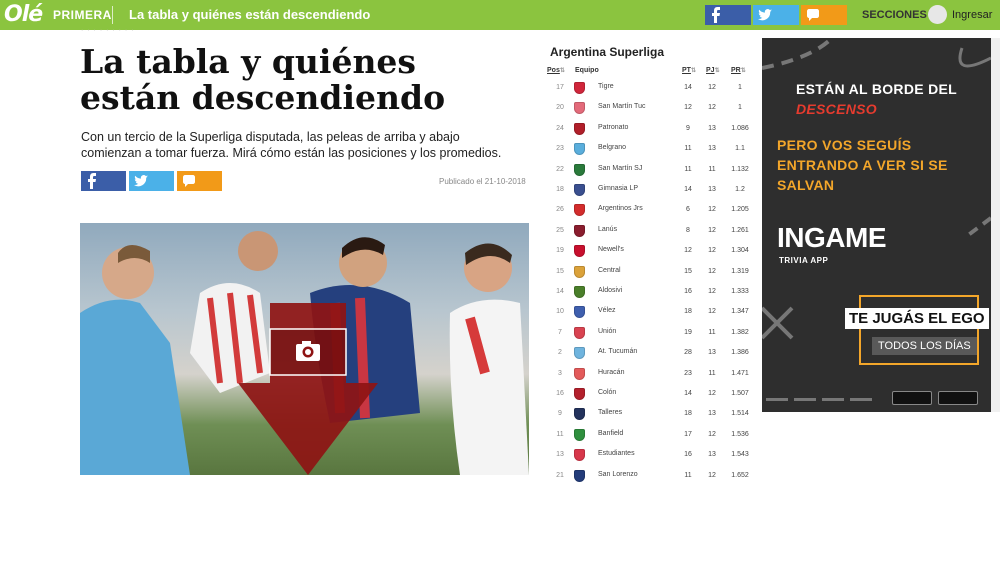 This screenshot has height=562, width=1000. What do you see at coordinates (995, 225) in the screenshot?
I see `ad-edge` at bounding box center [995, 225].